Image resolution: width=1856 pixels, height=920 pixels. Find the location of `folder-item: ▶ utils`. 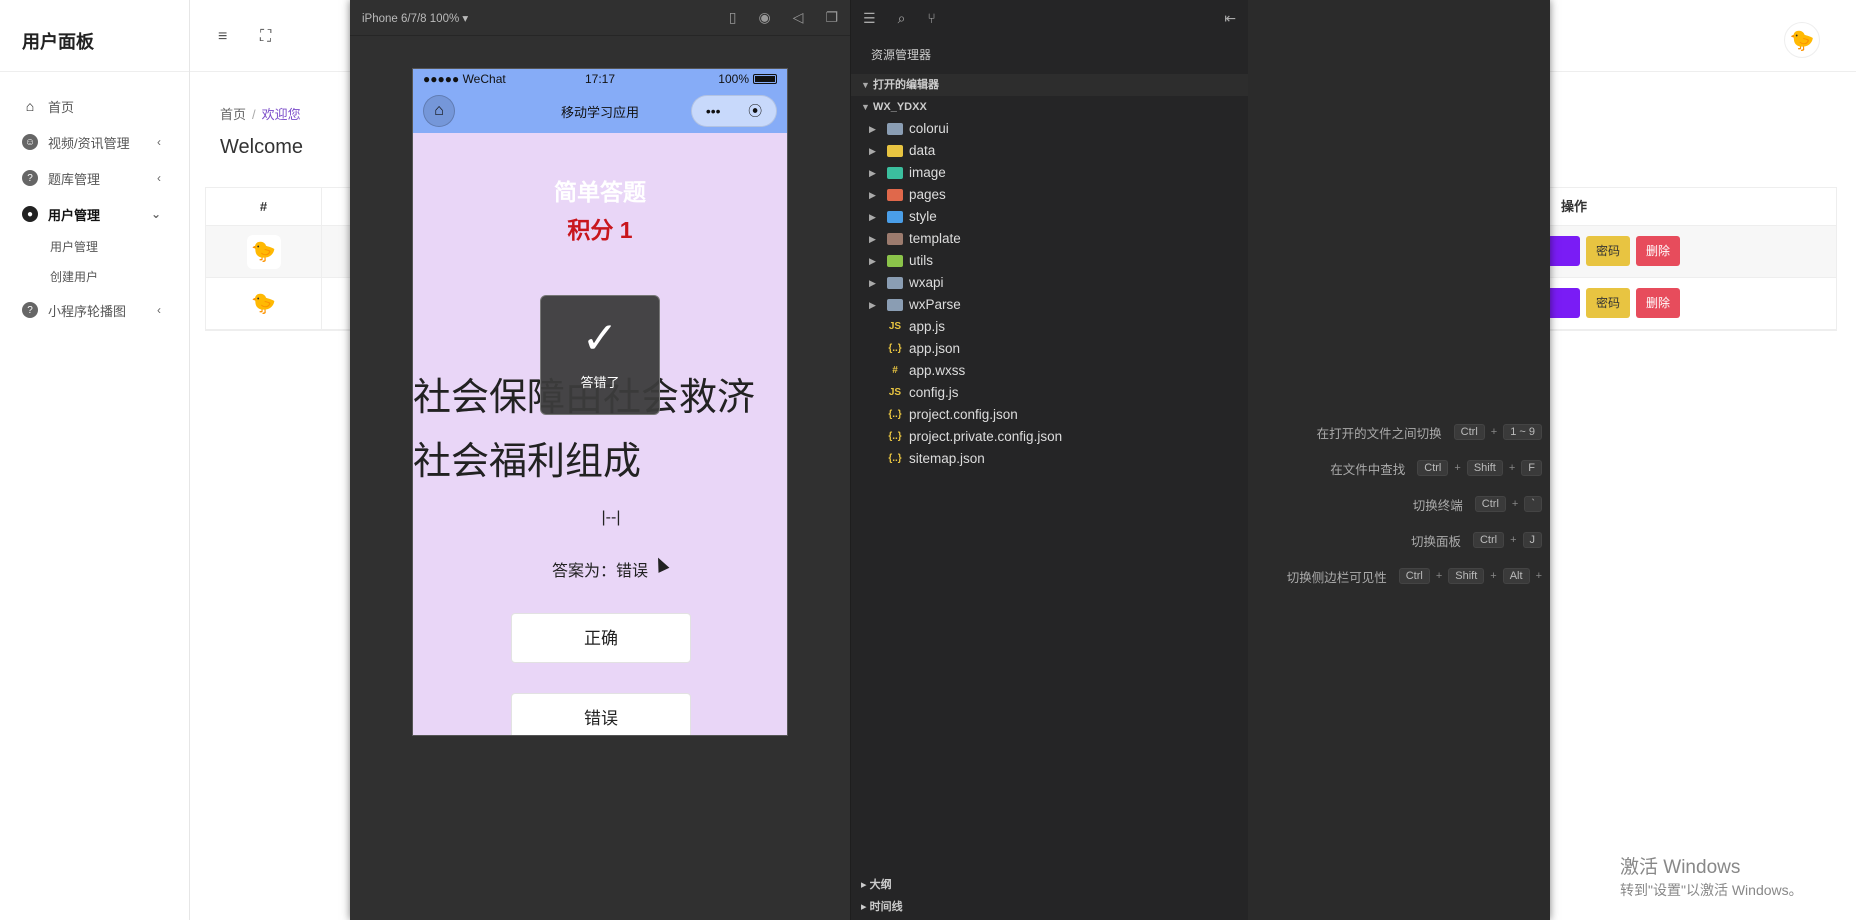

folder-item: ▶ utils is located at coordinates (1049, 261).